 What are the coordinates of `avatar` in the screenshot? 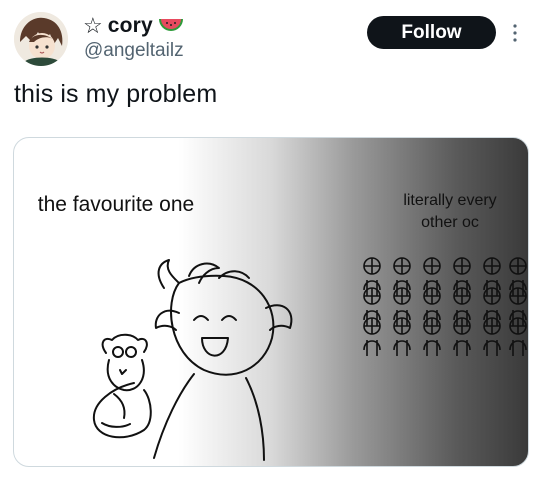 It's located at (41, 39).